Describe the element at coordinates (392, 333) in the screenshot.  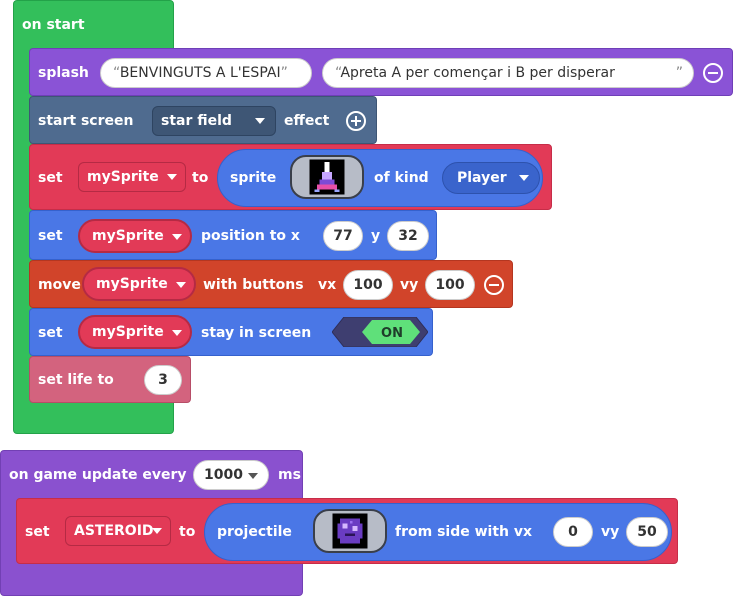
I see `toggle-on-label: ON` at that location.